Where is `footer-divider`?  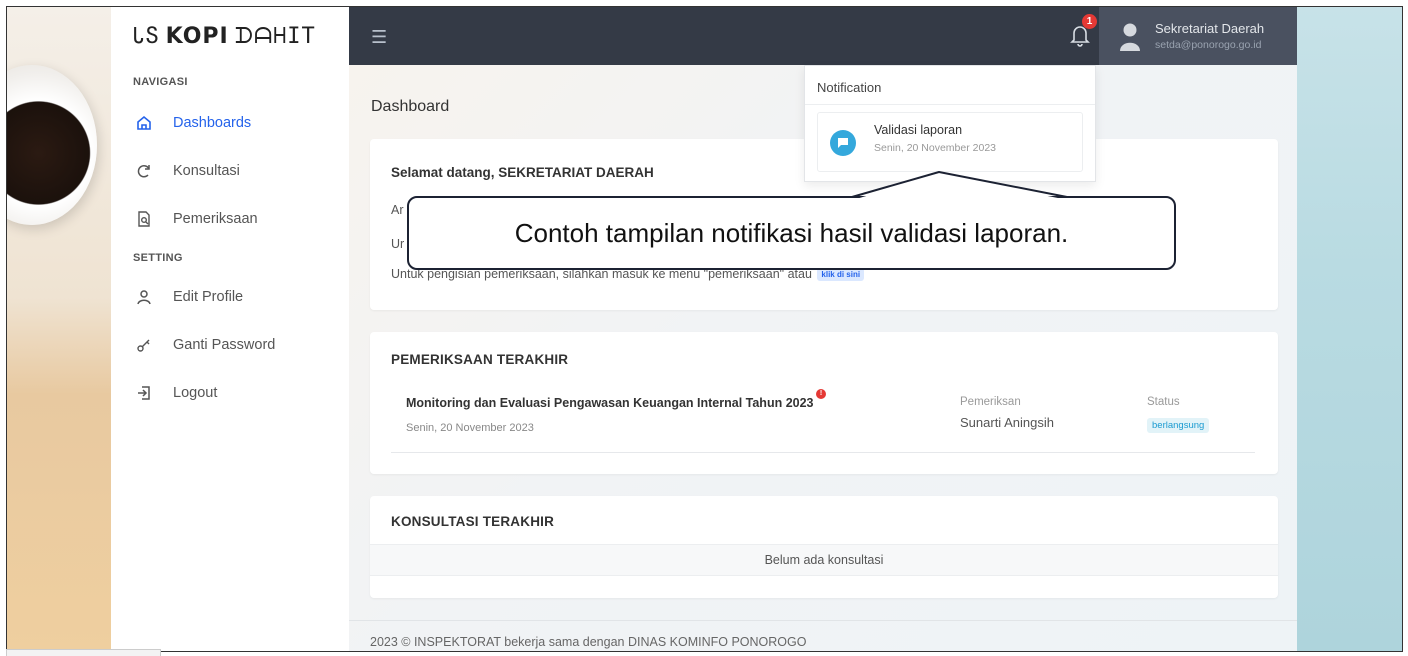 footer-divider is located at coordinates (823, 620).